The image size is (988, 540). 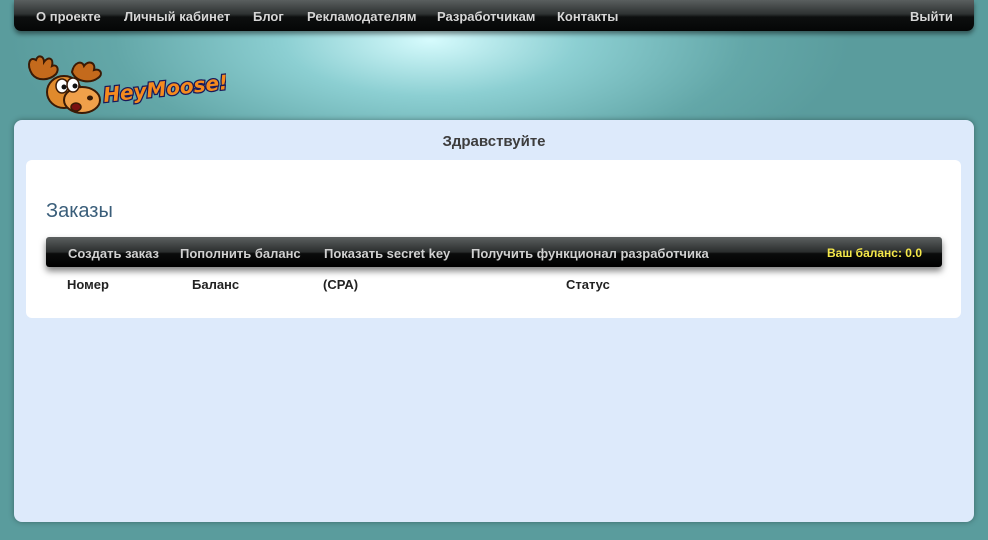 What do you see at coordinates (164, 88) in the screenshot?
I see `logo-wordmark: HeyMoose!` at bounding box center [164, 88].